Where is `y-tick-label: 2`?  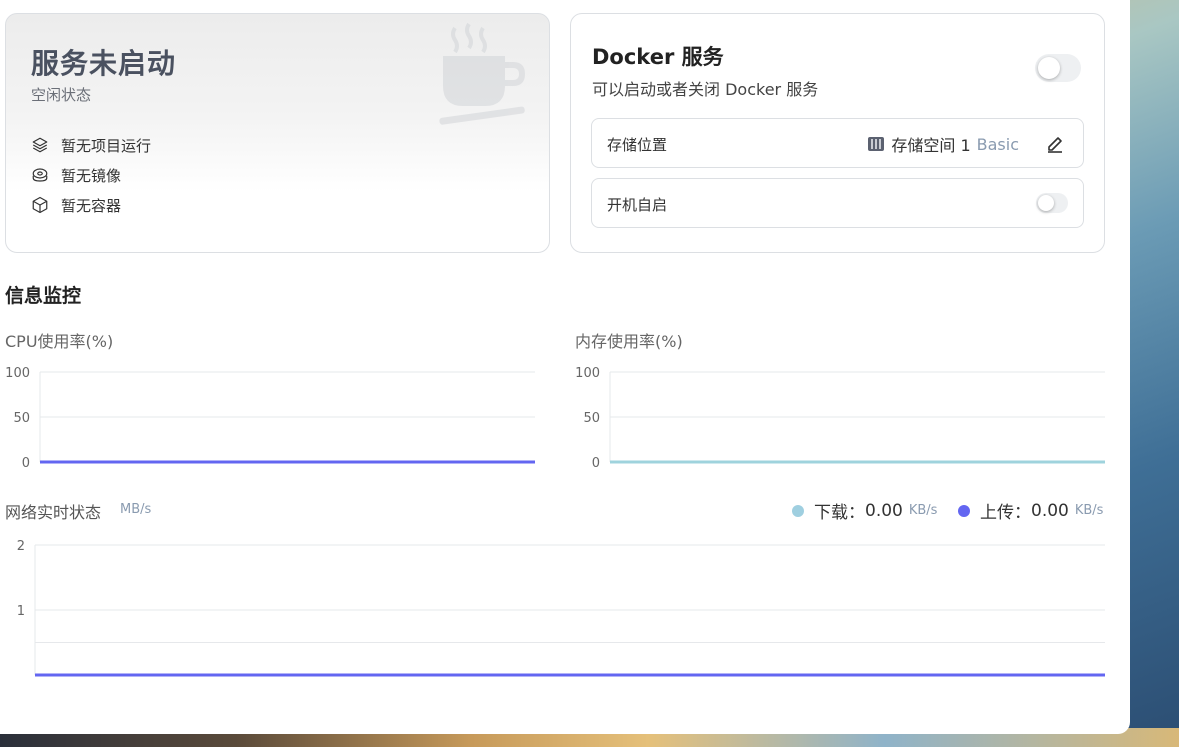
y-tick-label: 2 is located at coordinates (21, 546).